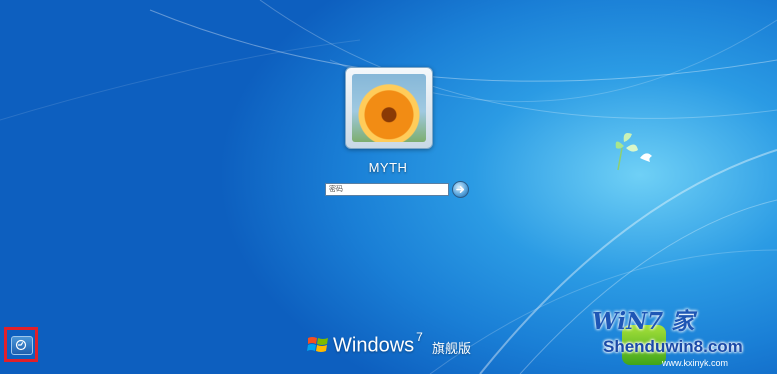  I want to click on ease-of-access-icon, so click(22, 345).